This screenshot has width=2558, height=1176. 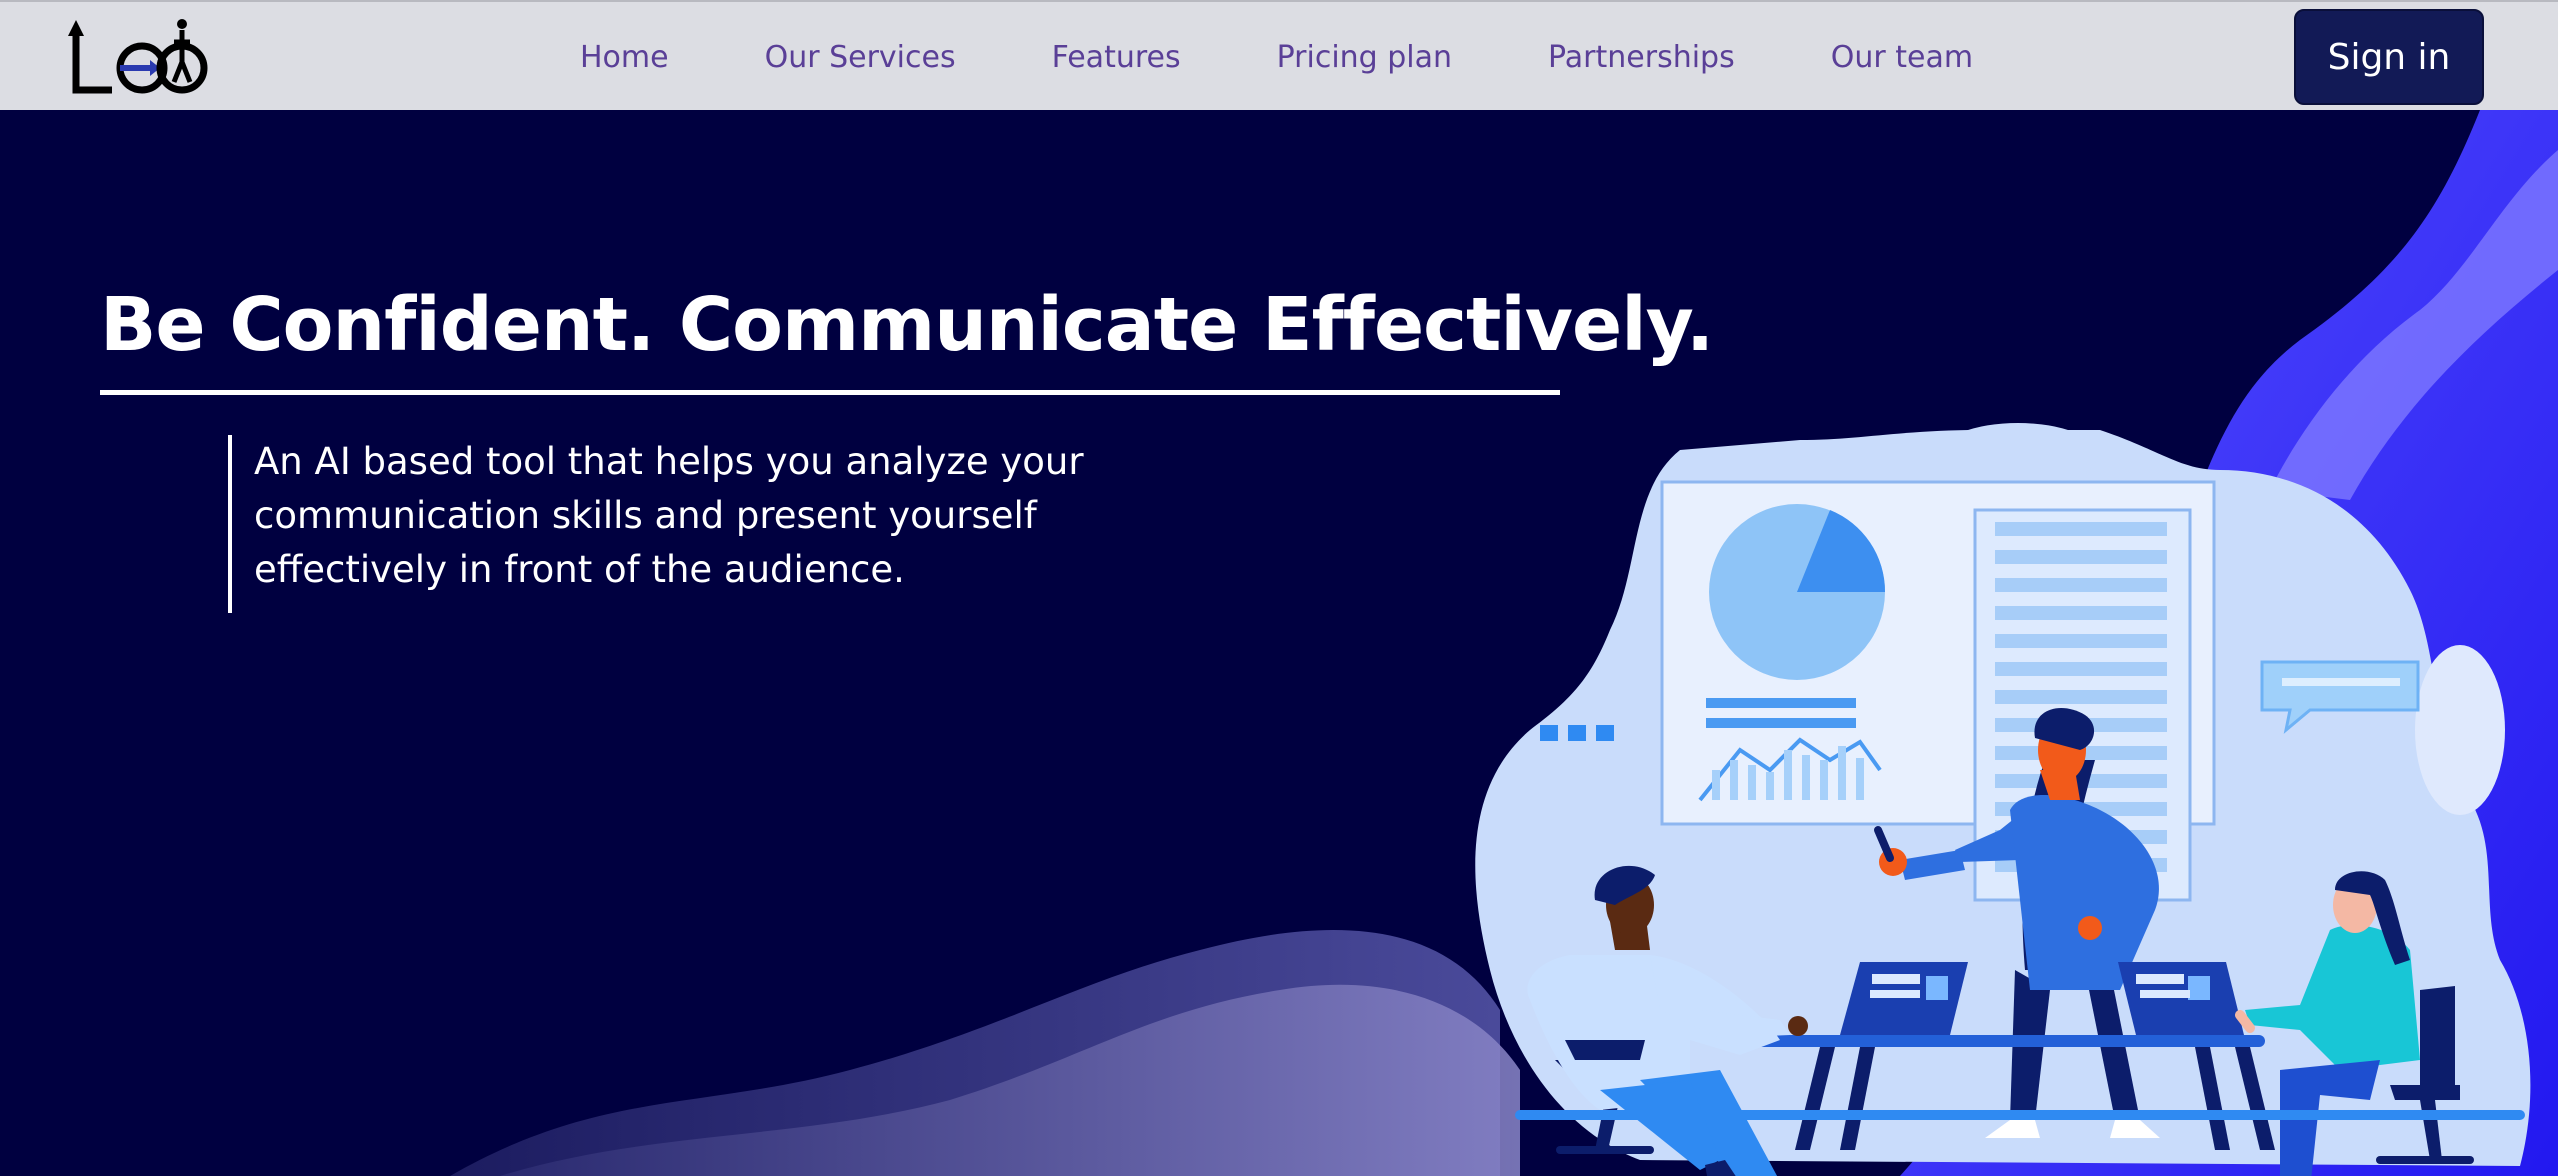 What do you see at coordinates (1116, 57) in the screenshot?
I see `nav-link-features: Features` at bounding box center [1116, 57].